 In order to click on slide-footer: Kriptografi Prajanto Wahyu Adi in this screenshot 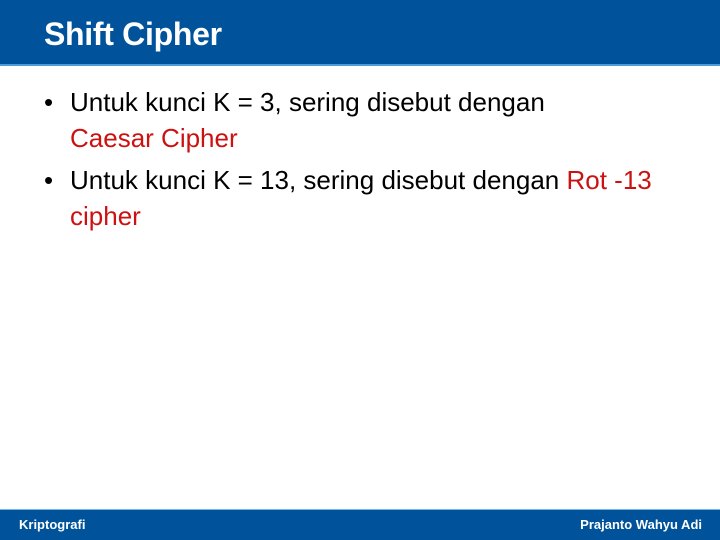, I will do `click(360, 524)`.